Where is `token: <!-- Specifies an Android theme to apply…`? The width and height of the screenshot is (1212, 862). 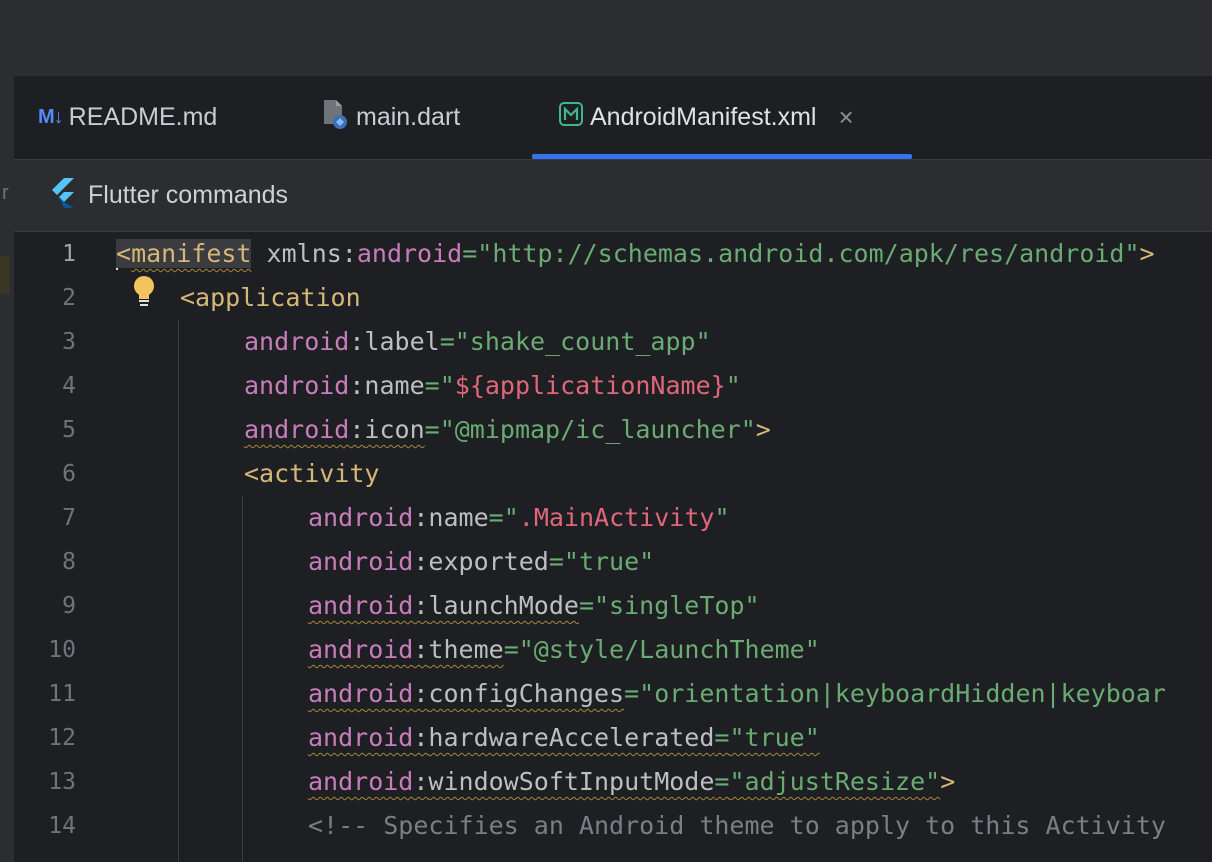
token: <!-- Specifies an Android theme to apply… is located at coordinates (737, 825).